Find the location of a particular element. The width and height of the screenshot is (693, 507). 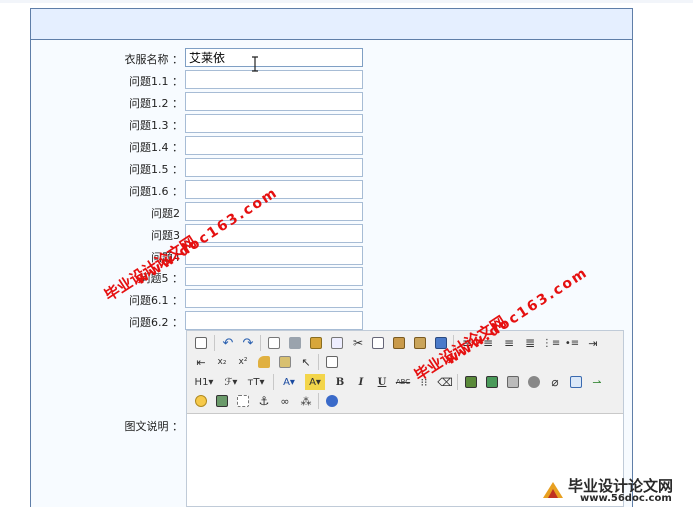

q5-input is located at coordinates (274, 276).